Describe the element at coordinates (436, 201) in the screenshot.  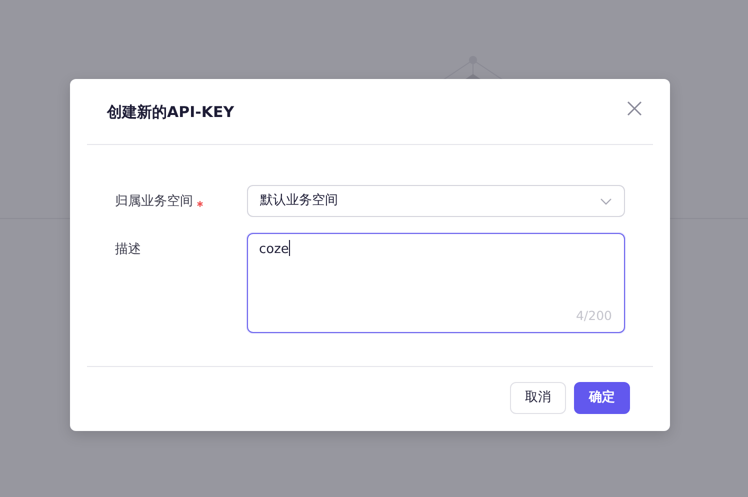
I see `select-field: 默认业务空间` at that location.